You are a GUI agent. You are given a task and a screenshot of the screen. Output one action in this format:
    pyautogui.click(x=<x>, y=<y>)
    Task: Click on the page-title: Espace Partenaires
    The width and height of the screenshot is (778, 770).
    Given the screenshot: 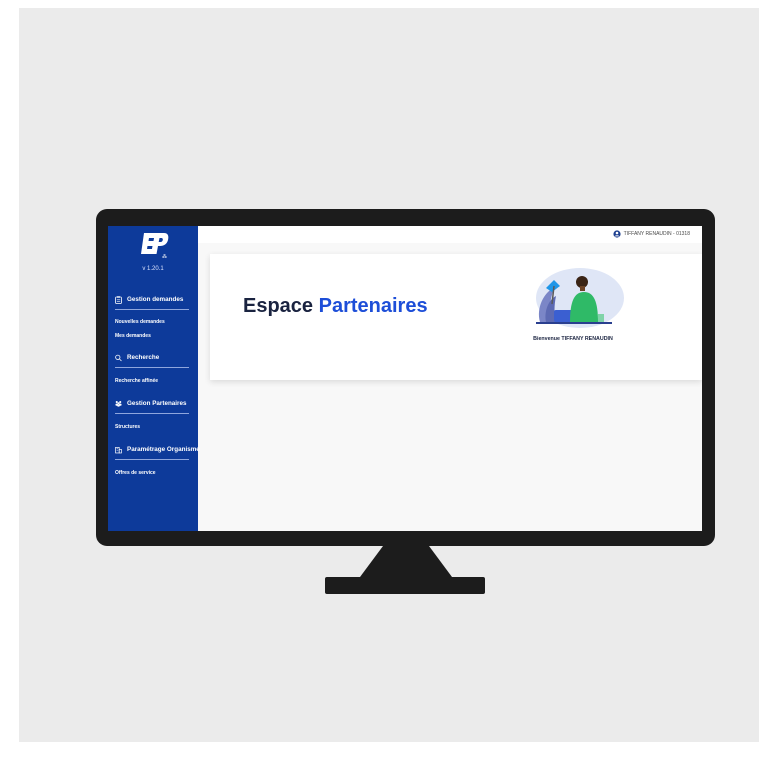 What is the action you would take?
    pyautogui.click(x=335, y=306)
    